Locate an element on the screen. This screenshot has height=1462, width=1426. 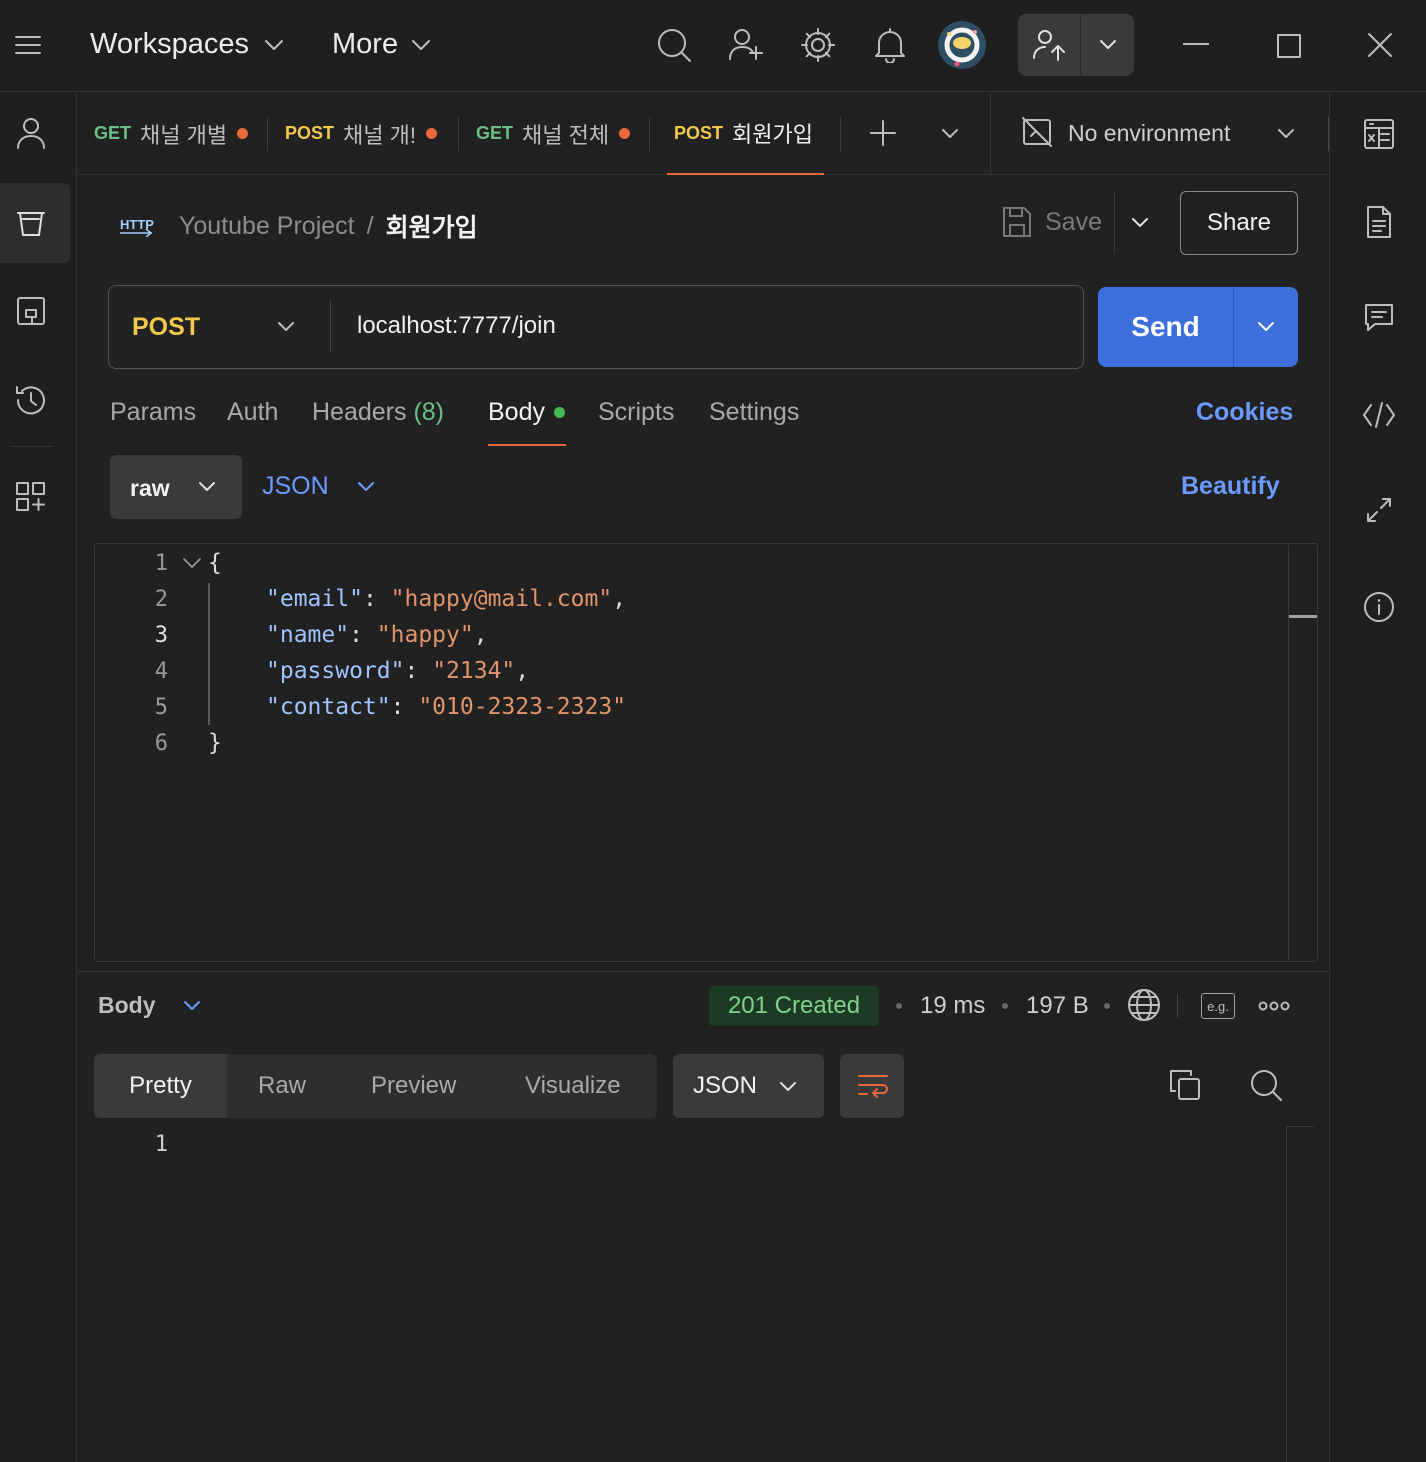
request-tab: POST 채널 개! is located at coordinates (365, 133).